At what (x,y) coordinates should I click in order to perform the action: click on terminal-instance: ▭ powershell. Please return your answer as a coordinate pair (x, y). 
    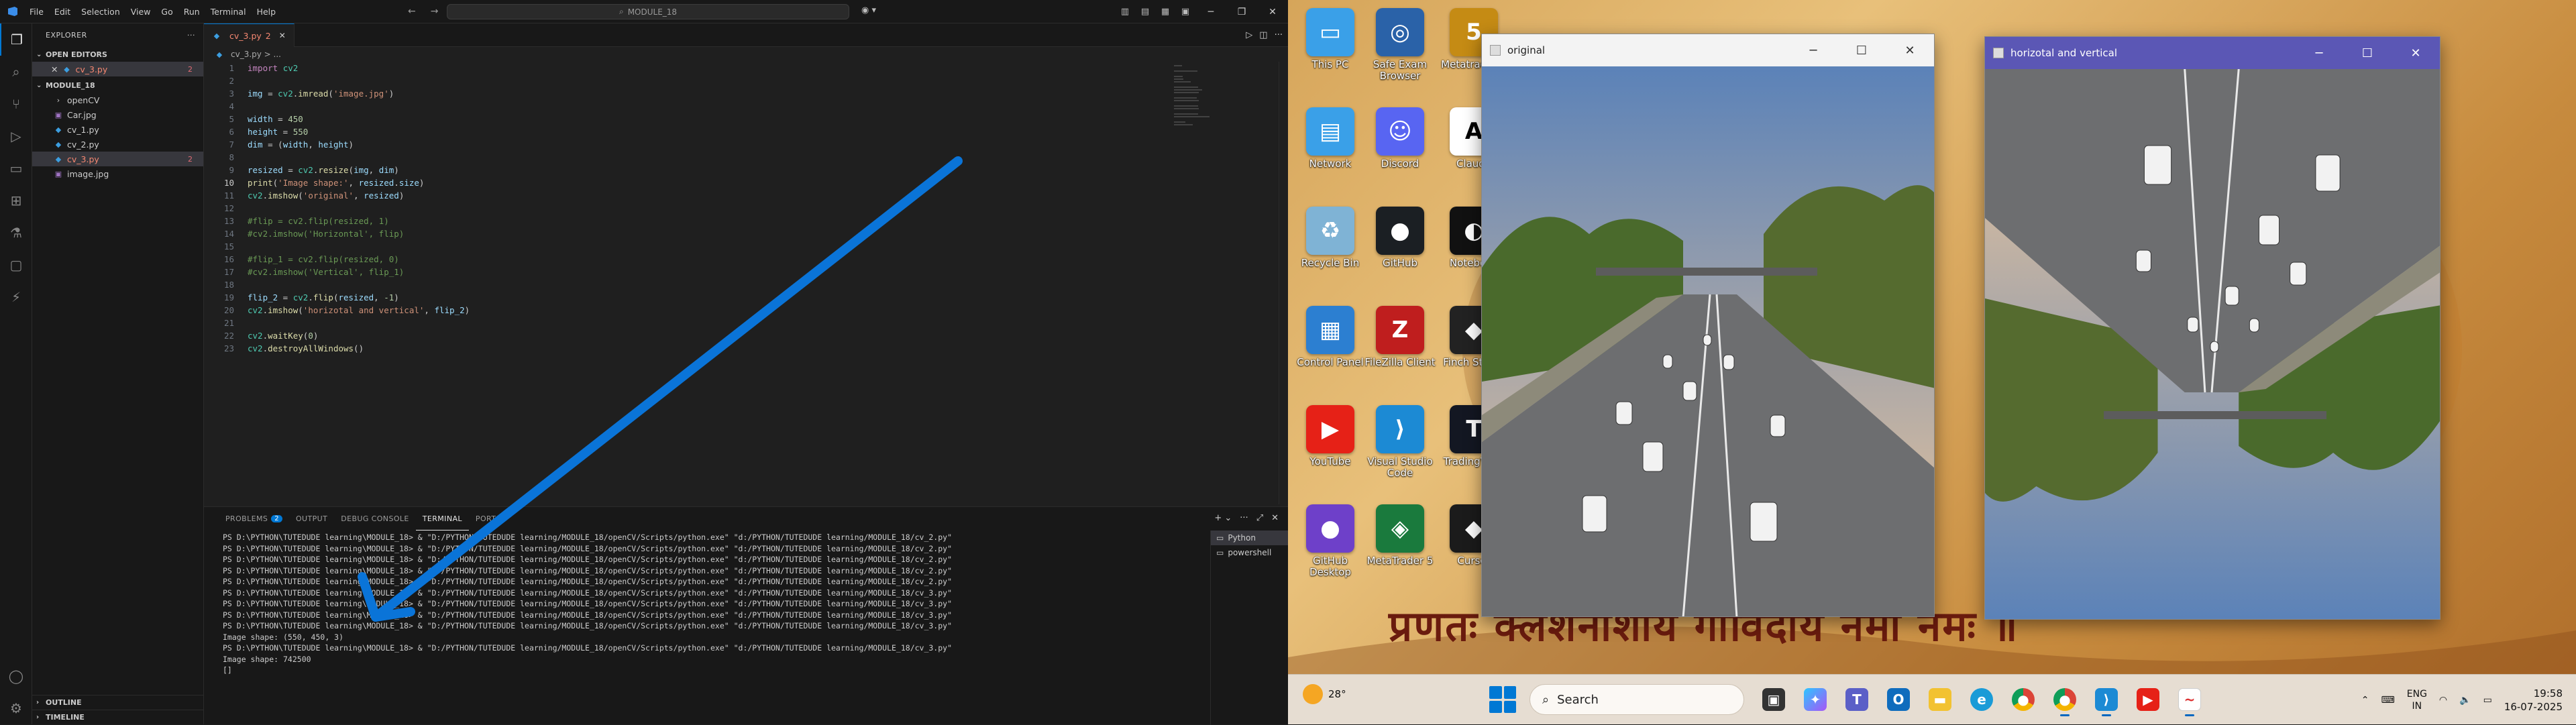
    Looking at the image, I should click on (1249, 552).